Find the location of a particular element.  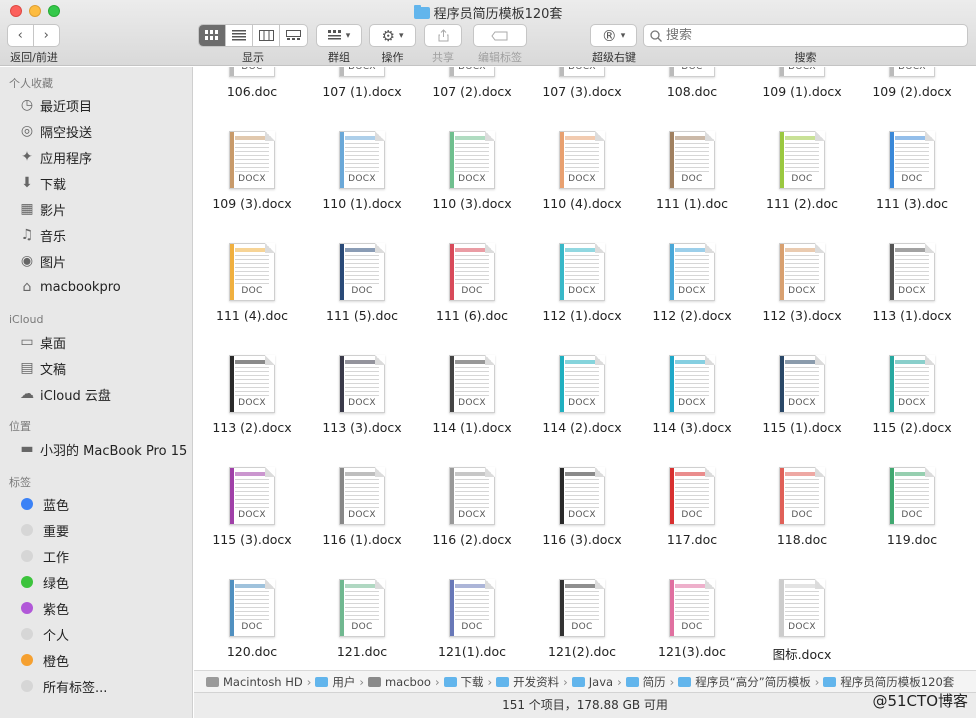

file-item: DOCX 113 (3).docx is located at coordinates (362, 375).